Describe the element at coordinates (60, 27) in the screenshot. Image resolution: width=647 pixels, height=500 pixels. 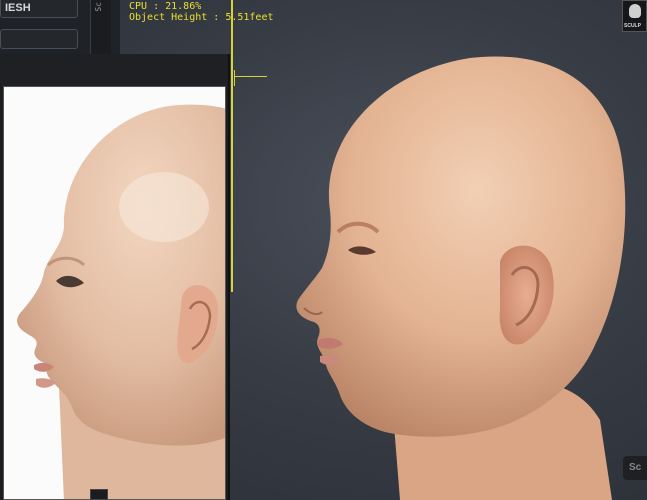
I see `top-left-panel: IESH Sc` at that location.